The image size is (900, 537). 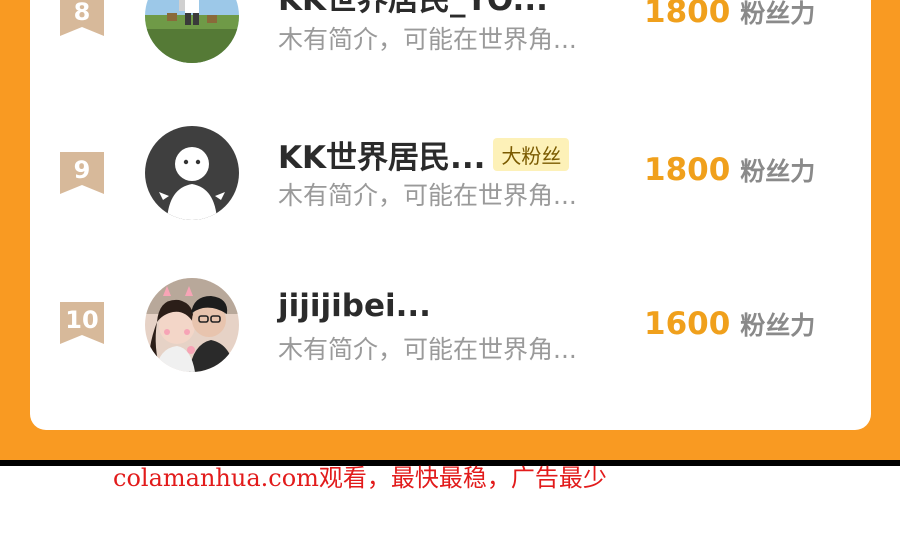 I want to click on couple-photo-icon, so click(x=192, y=325).